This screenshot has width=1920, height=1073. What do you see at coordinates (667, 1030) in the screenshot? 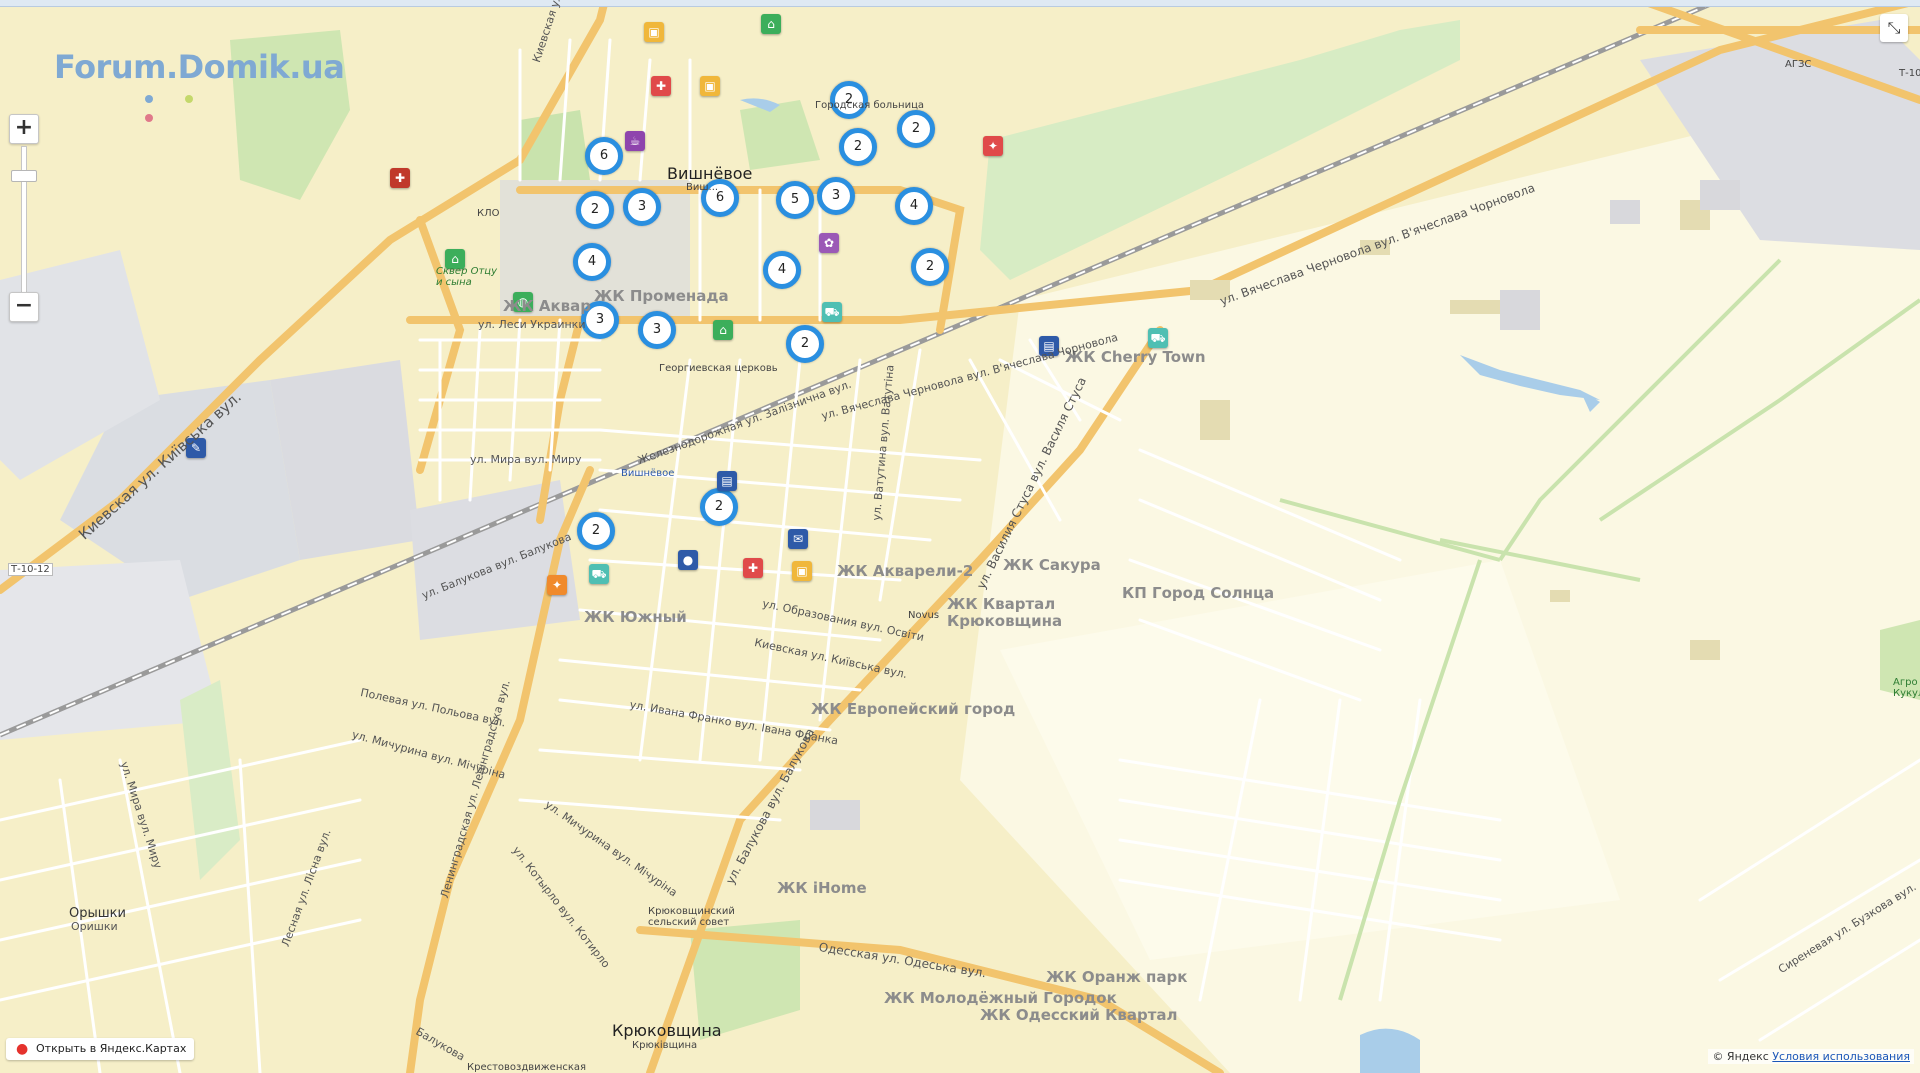
I see `town-label-kryukovschina: Крюковщина` at bounding box center [667, 1030].